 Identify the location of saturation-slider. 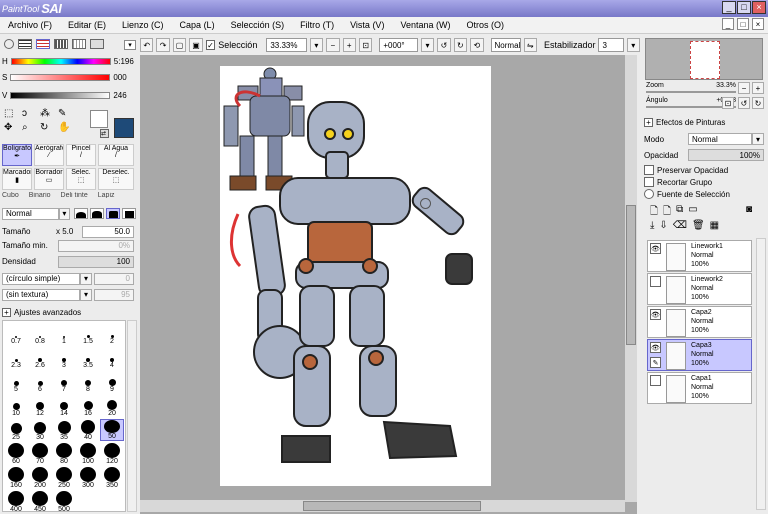
(60, 77).